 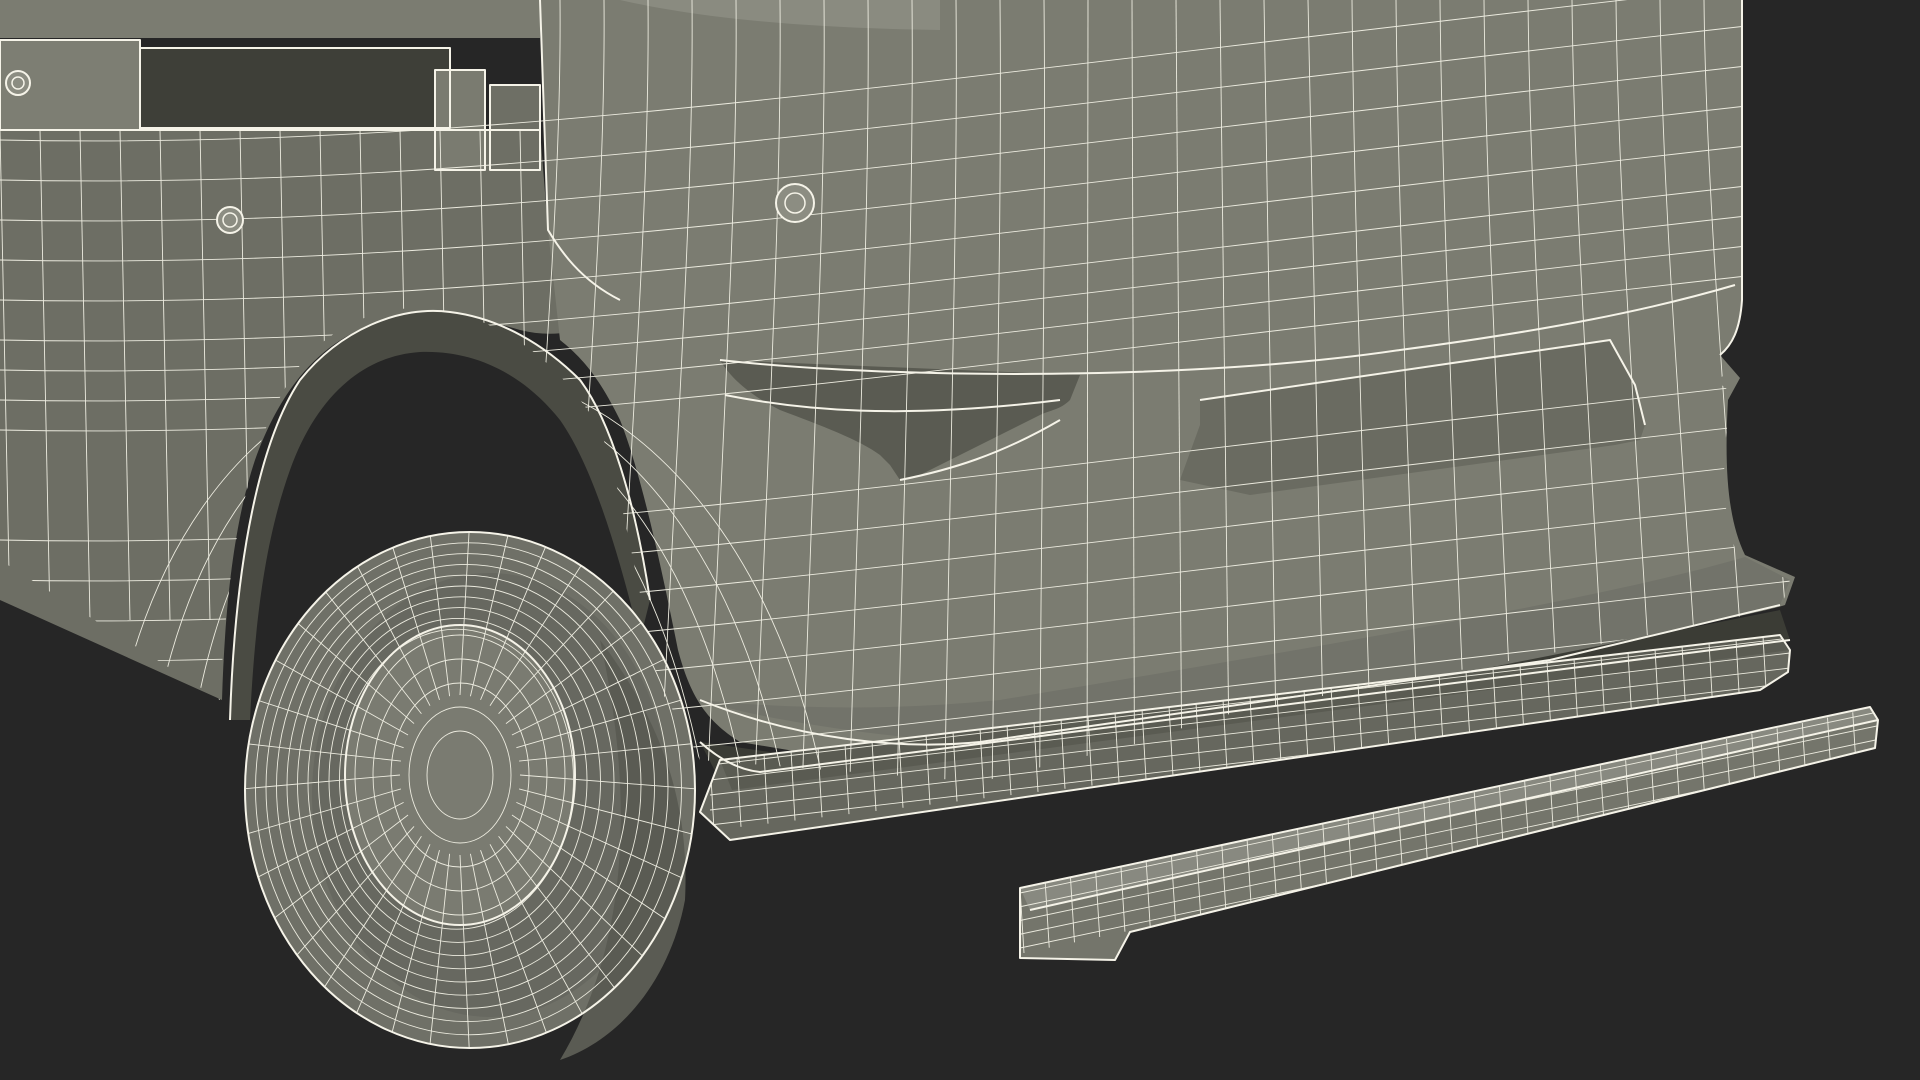 I want to click on bracket, so click(x=460, y=120).